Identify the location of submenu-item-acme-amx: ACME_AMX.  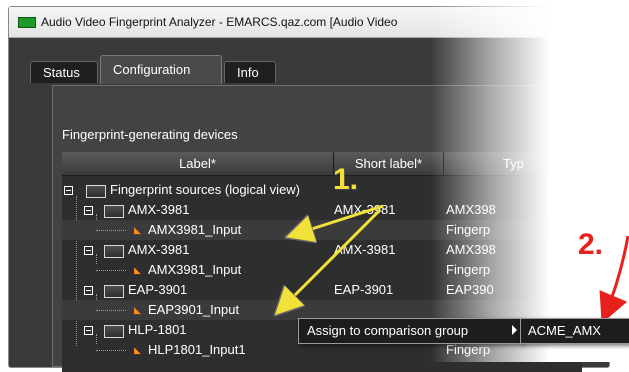
(564, 330).